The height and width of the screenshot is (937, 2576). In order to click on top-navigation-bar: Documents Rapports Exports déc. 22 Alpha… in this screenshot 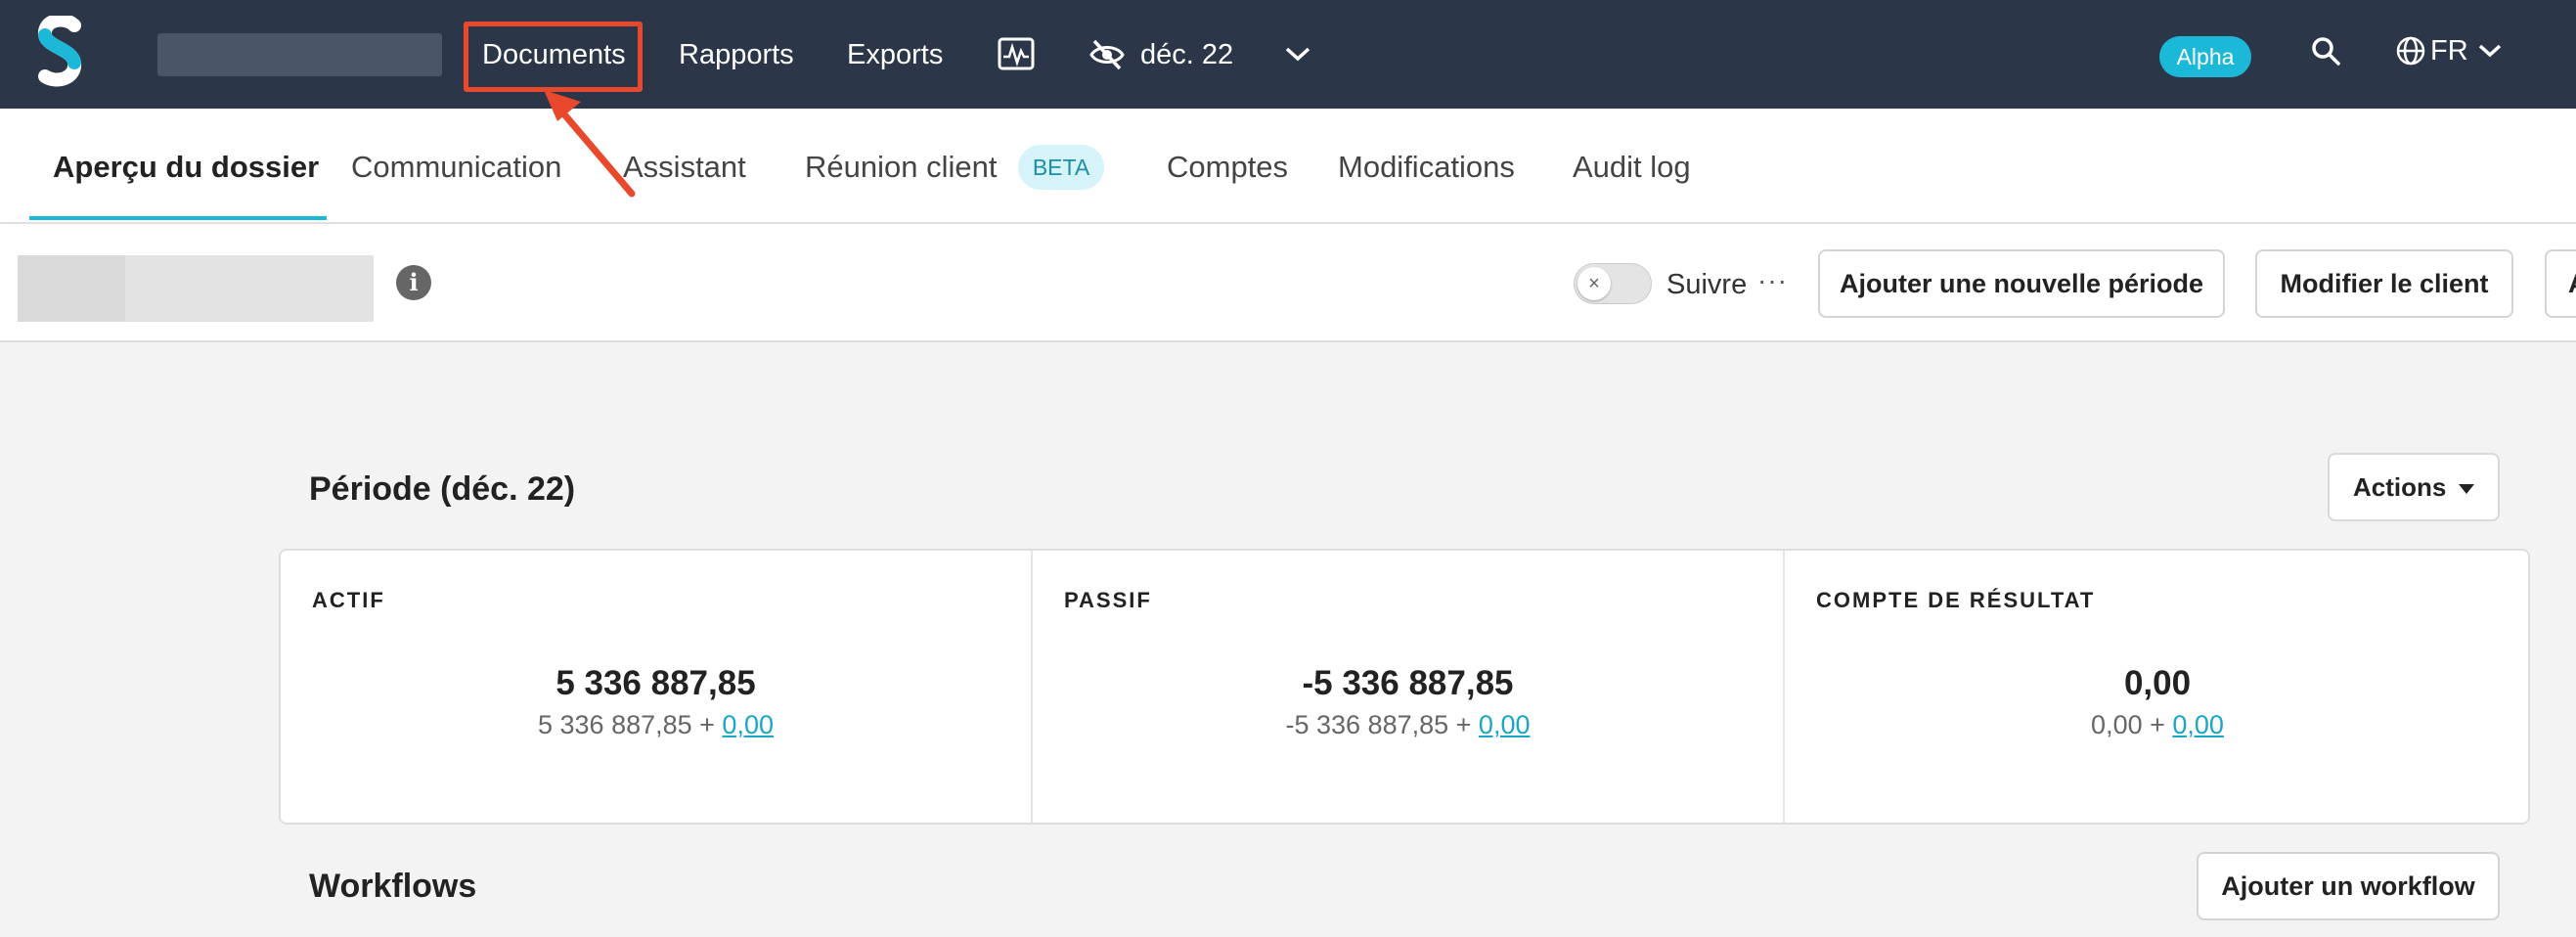, I will do `click(1288, 54)`.